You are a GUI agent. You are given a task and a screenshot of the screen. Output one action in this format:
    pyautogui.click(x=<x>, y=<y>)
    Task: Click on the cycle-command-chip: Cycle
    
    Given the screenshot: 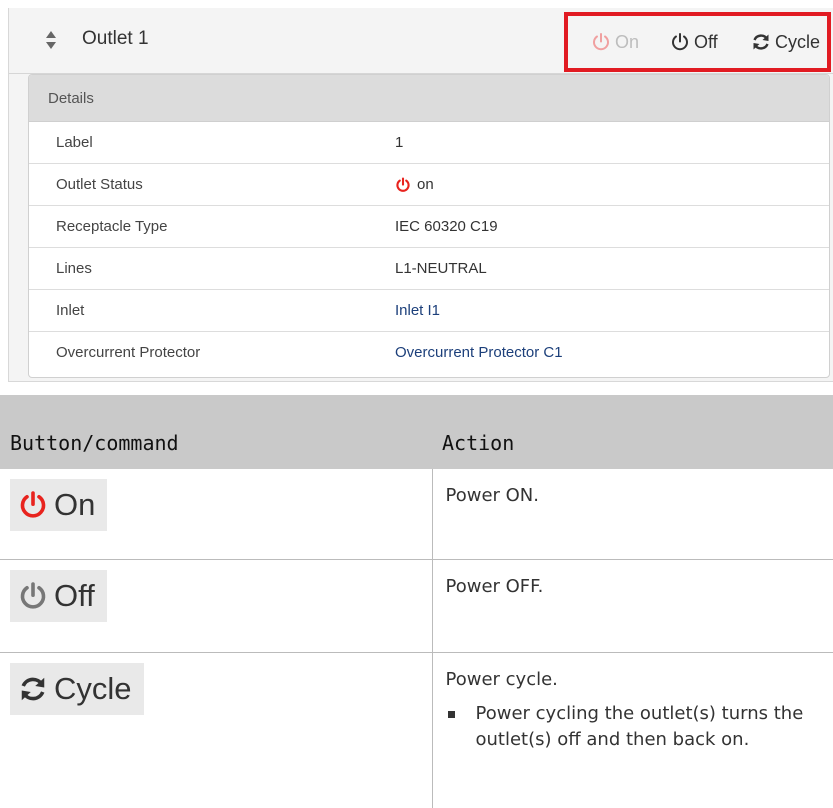 What is the action you would take?
    pyautogui.click(x=77, y=688)
    